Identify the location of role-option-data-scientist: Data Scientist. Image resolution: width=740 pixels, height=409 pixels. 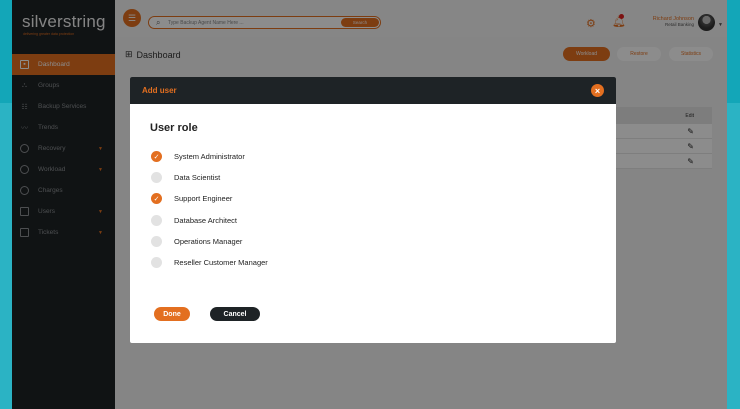
(209, 177).